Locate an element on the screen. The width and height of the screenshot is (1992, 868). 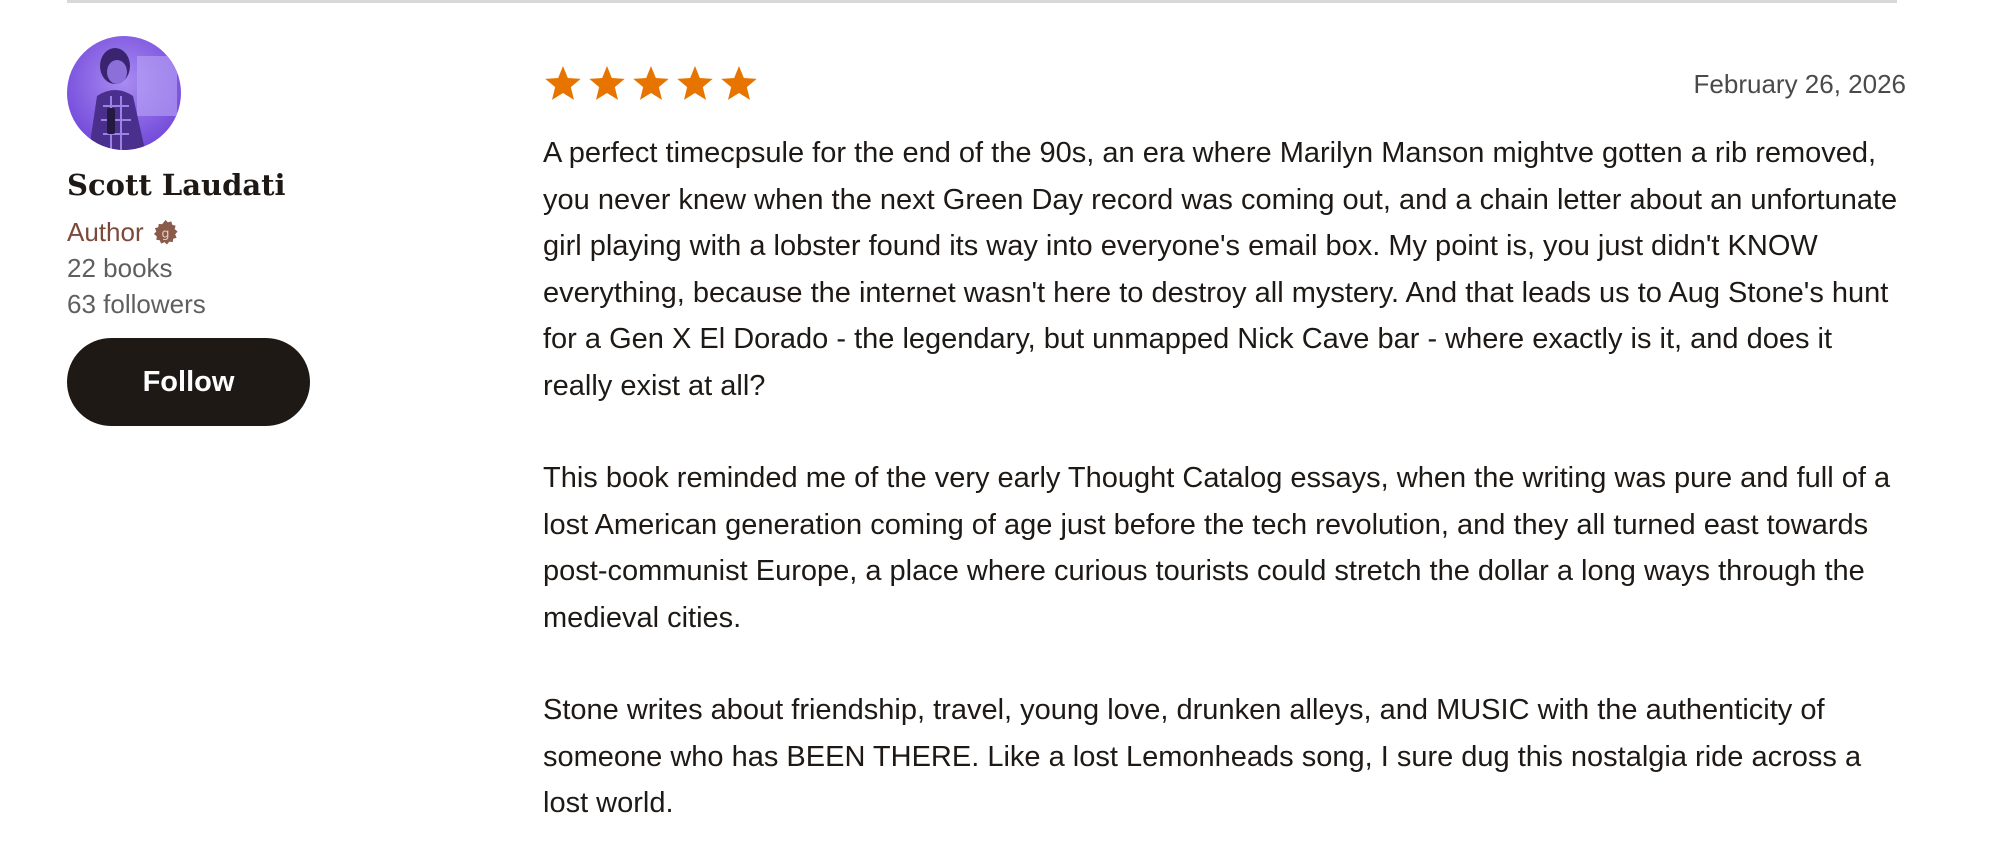
avatar-image is located at coordinates (124, 93).